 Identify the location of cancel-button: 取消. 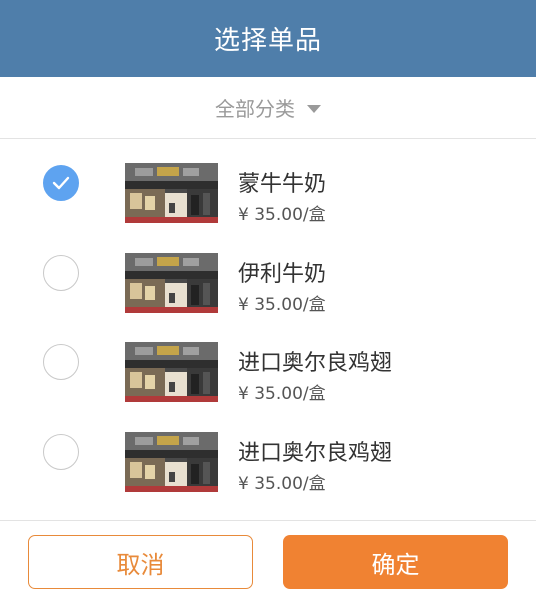
(140, 562).